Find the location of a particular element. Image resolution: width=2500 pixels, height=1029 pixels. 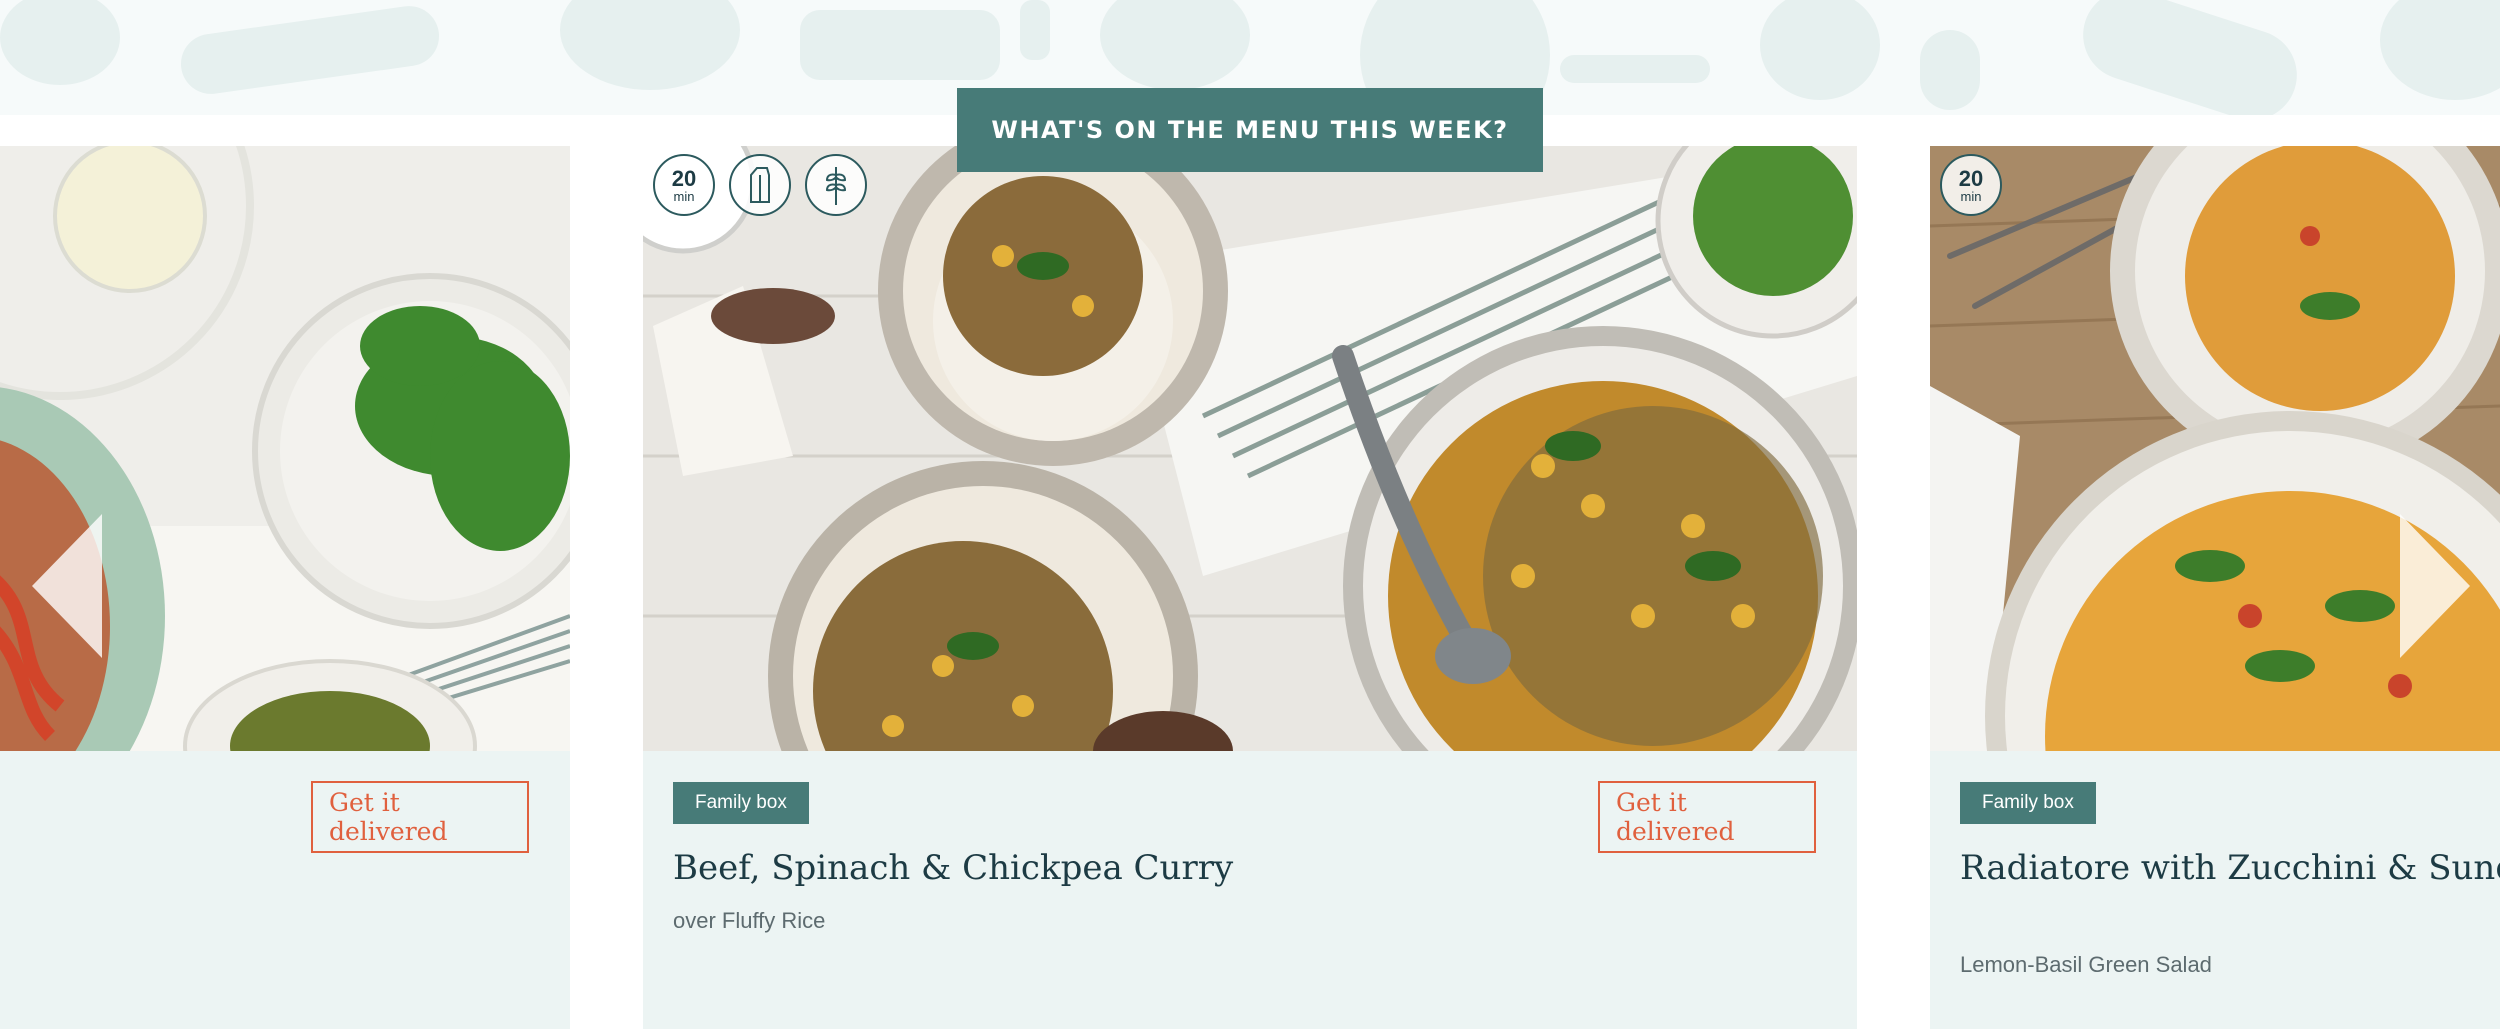

recipe-subtitle: over Fluffy Rice is located at coordinates (749, 920).